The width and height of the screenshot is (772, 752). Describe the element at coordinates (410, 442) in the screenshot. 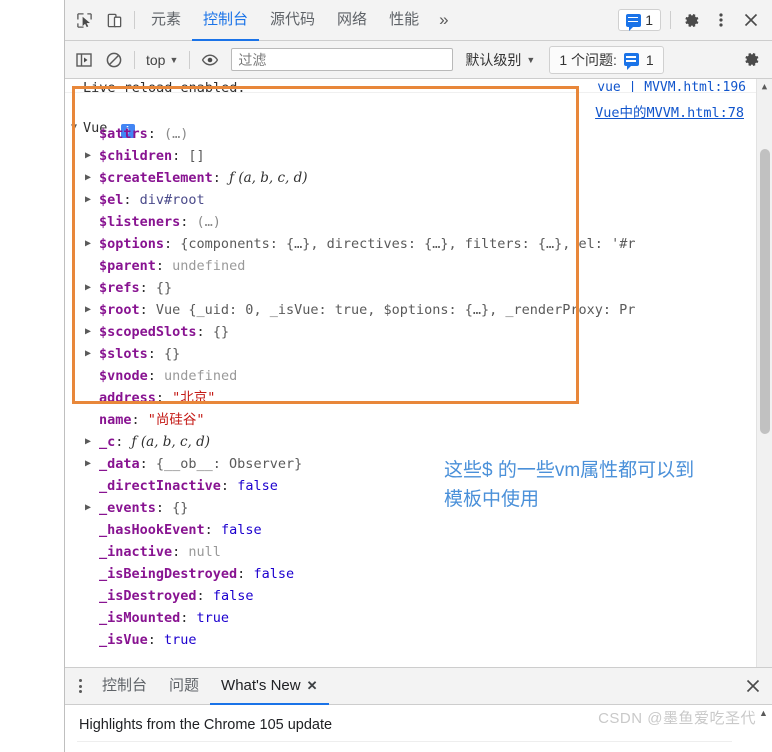

I see `object-property-row: ▶ _c: ƒ (a, b, c, d)` at that location.